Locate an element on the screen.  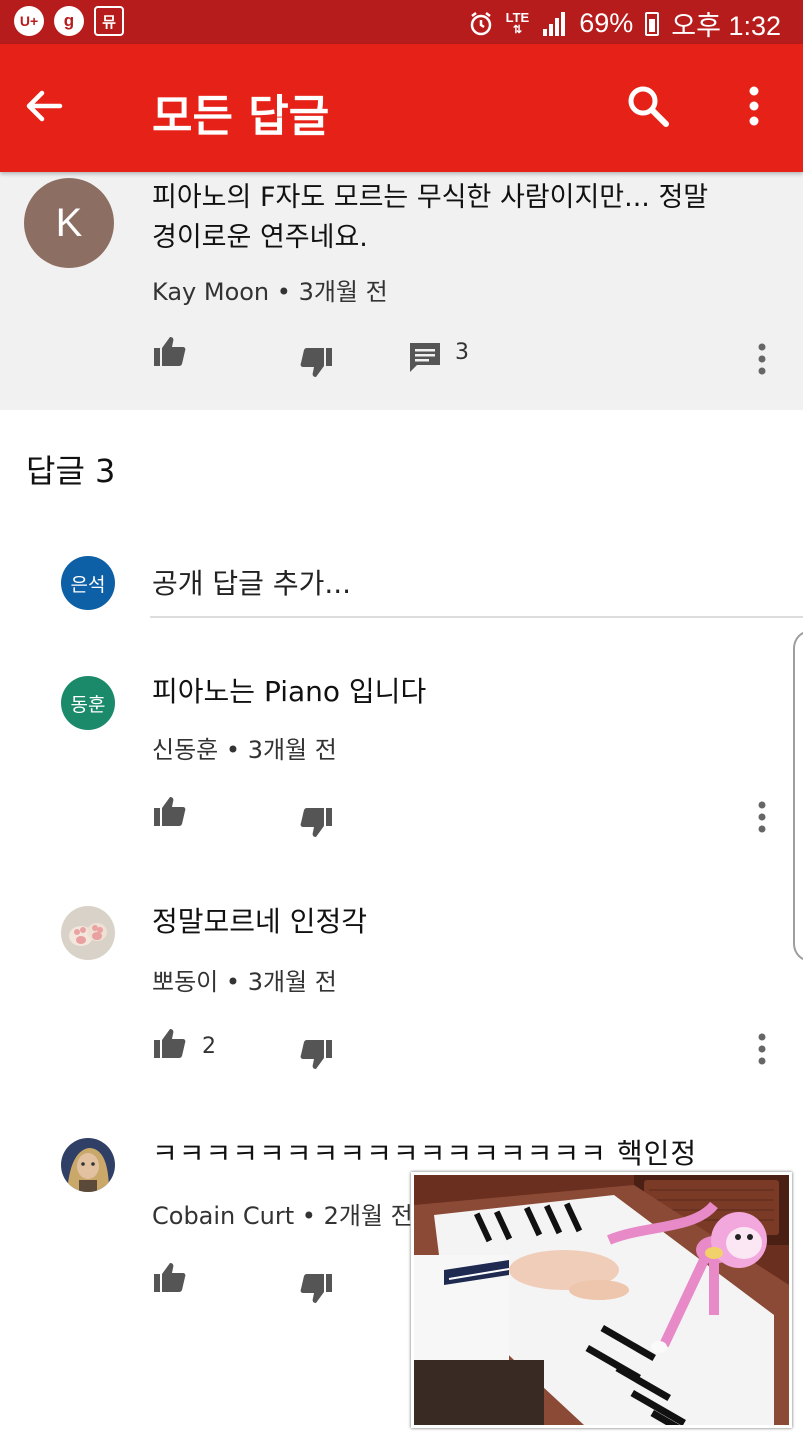
reply-time: 2개월 전 is located at coordinates (368, 1216).